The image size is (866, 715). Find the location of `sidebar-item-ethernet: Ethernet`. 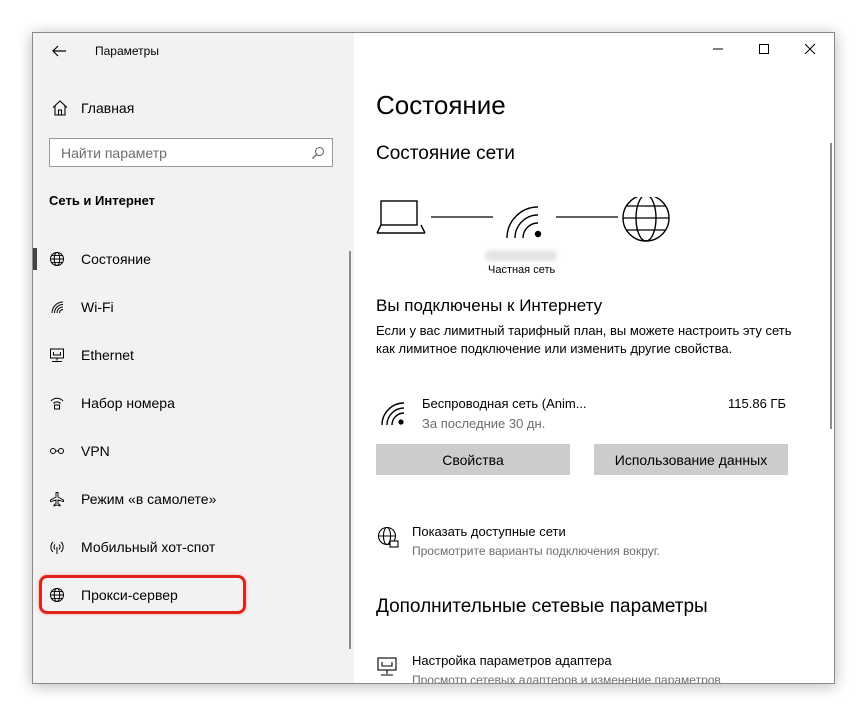

sidebar-item-ethernet: Ethernet is located at coordinates (193, 355).